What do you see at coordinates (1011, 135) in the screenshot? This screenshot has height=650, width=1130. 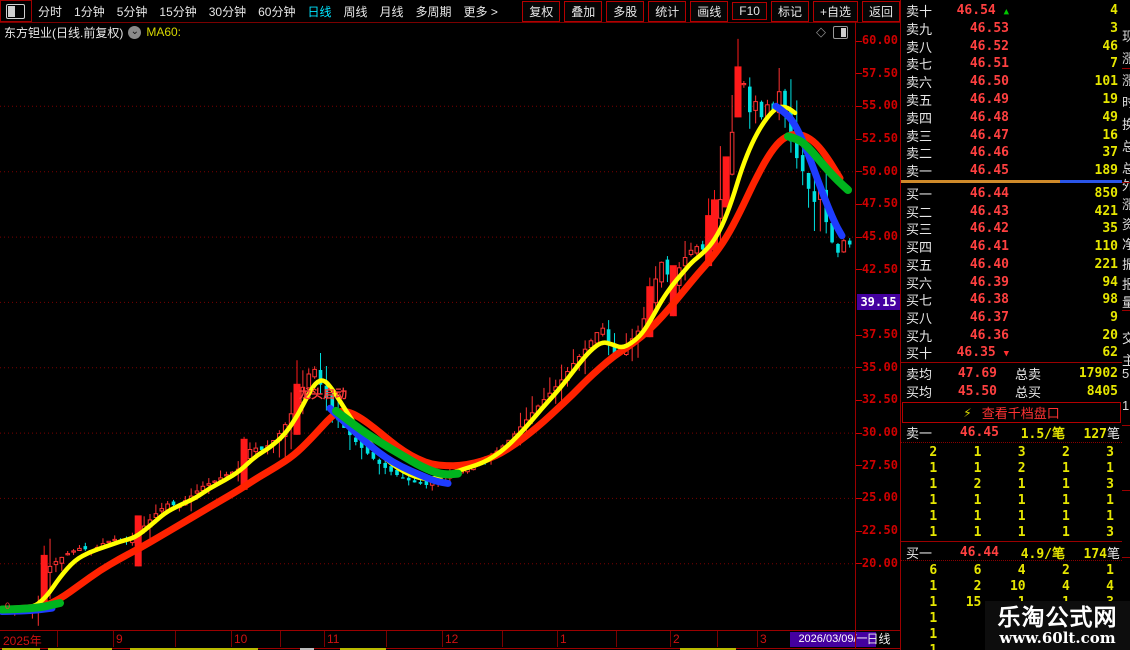 I see `order-row: 卖三 46.47 16` at bounding box center [1011, 135].